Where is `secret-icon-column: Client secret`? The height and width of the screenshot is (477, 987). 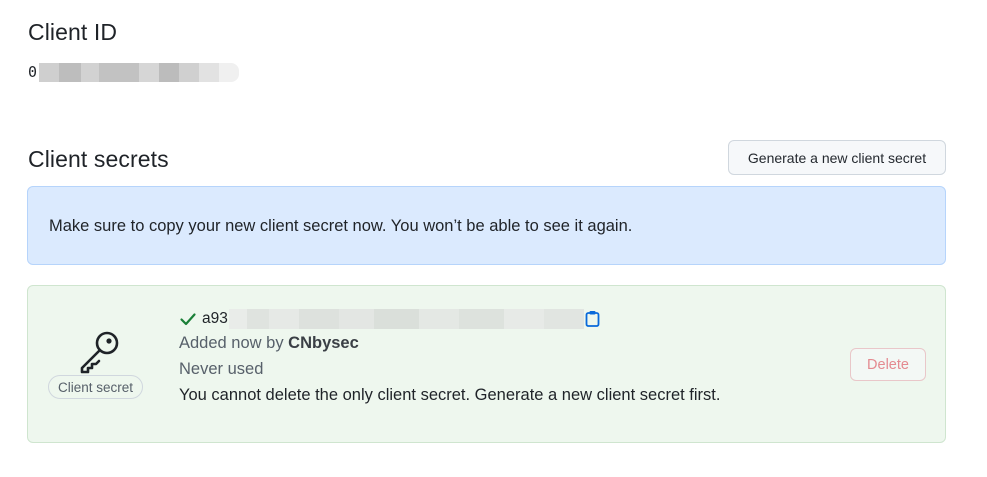
secret-icon-column: Client secret is located at coordinates (99, 364).